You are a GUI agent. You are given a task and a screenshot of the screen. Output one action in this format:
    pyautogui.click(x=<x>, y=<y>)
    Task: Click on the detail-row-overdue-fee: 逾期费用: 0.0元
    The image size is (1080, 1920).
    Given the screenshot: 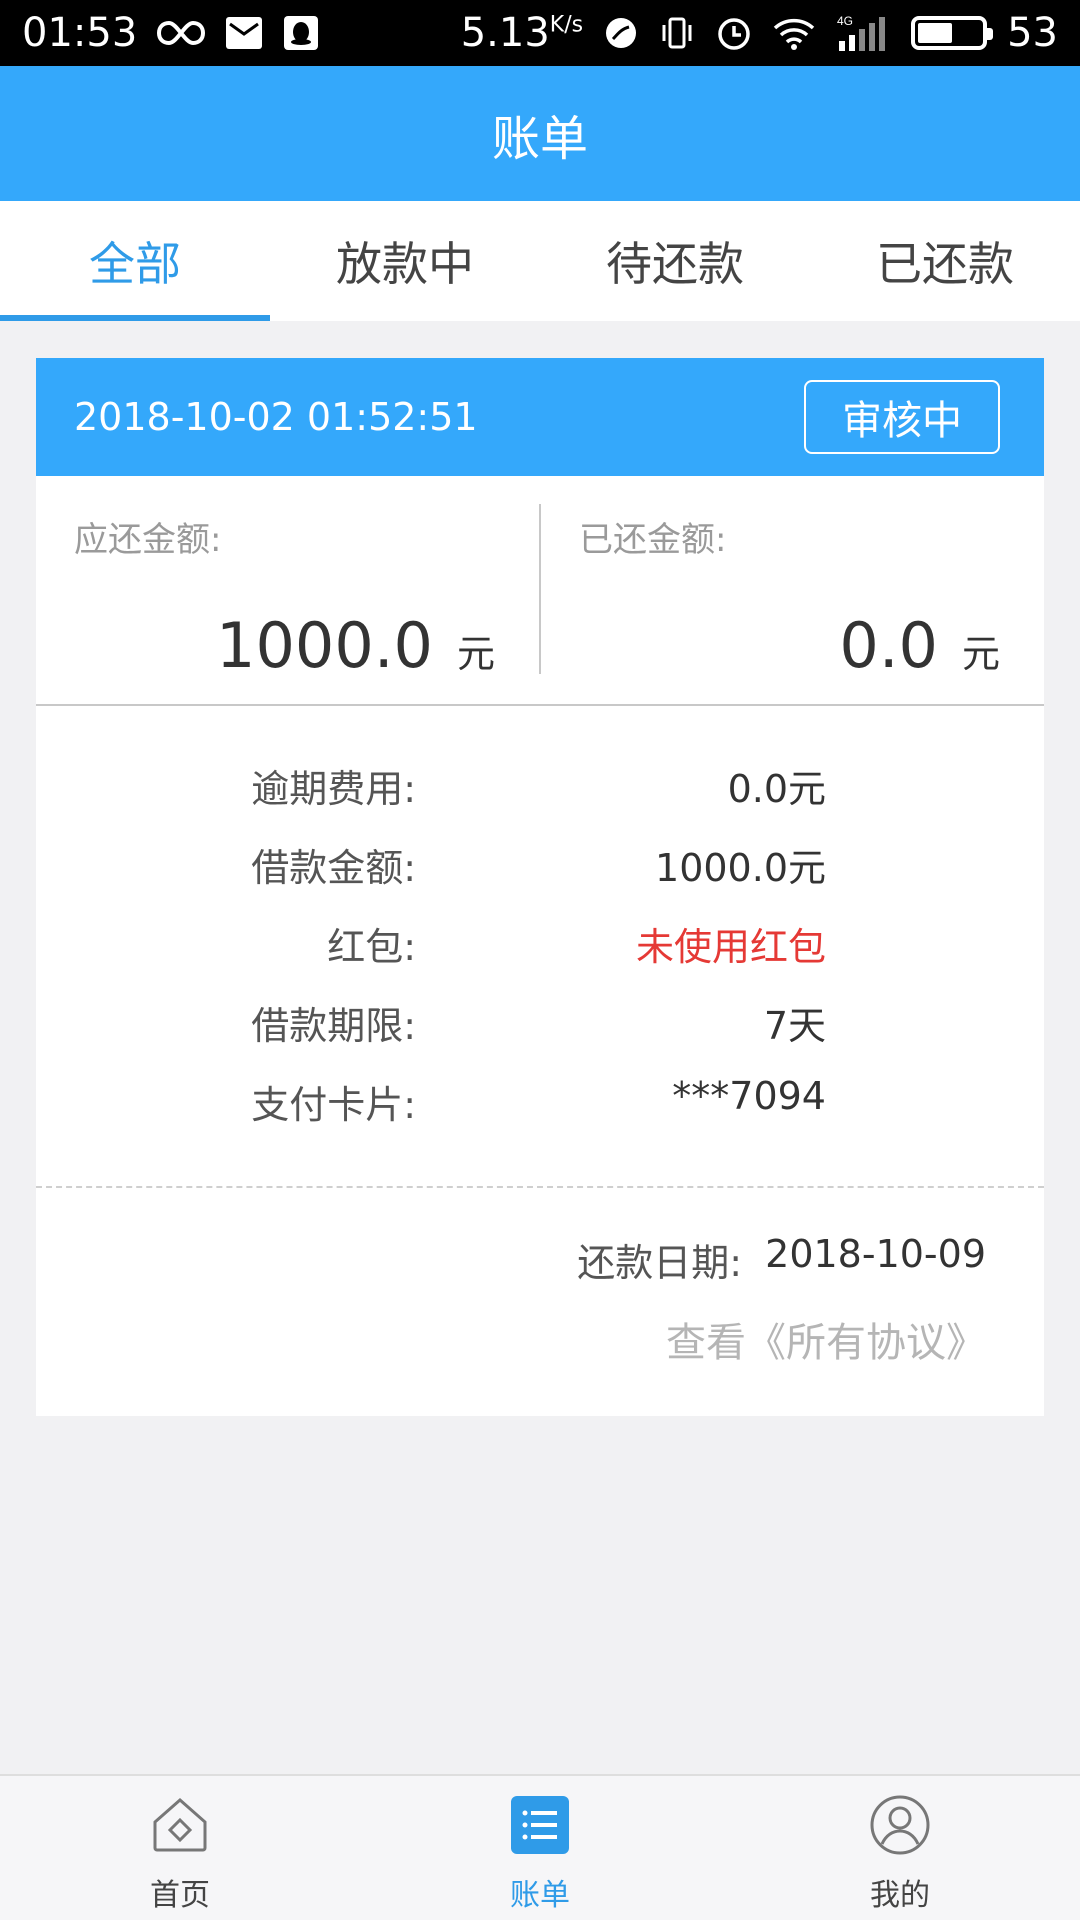 What is the action you would take?
    pyautogui.click(x=538, y=789)
    